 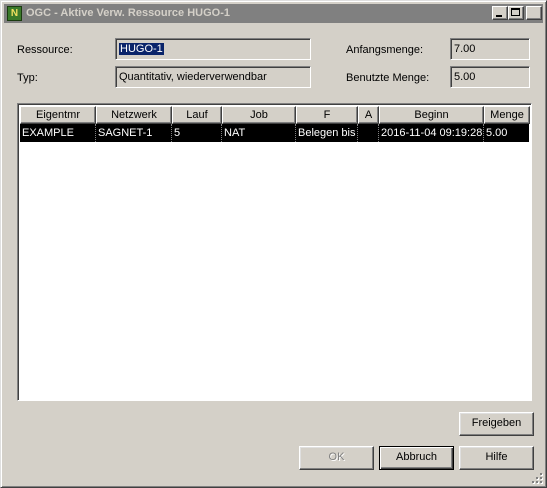 I want to click on column-header-beginn: Beginn, so click(x=431, y=115).